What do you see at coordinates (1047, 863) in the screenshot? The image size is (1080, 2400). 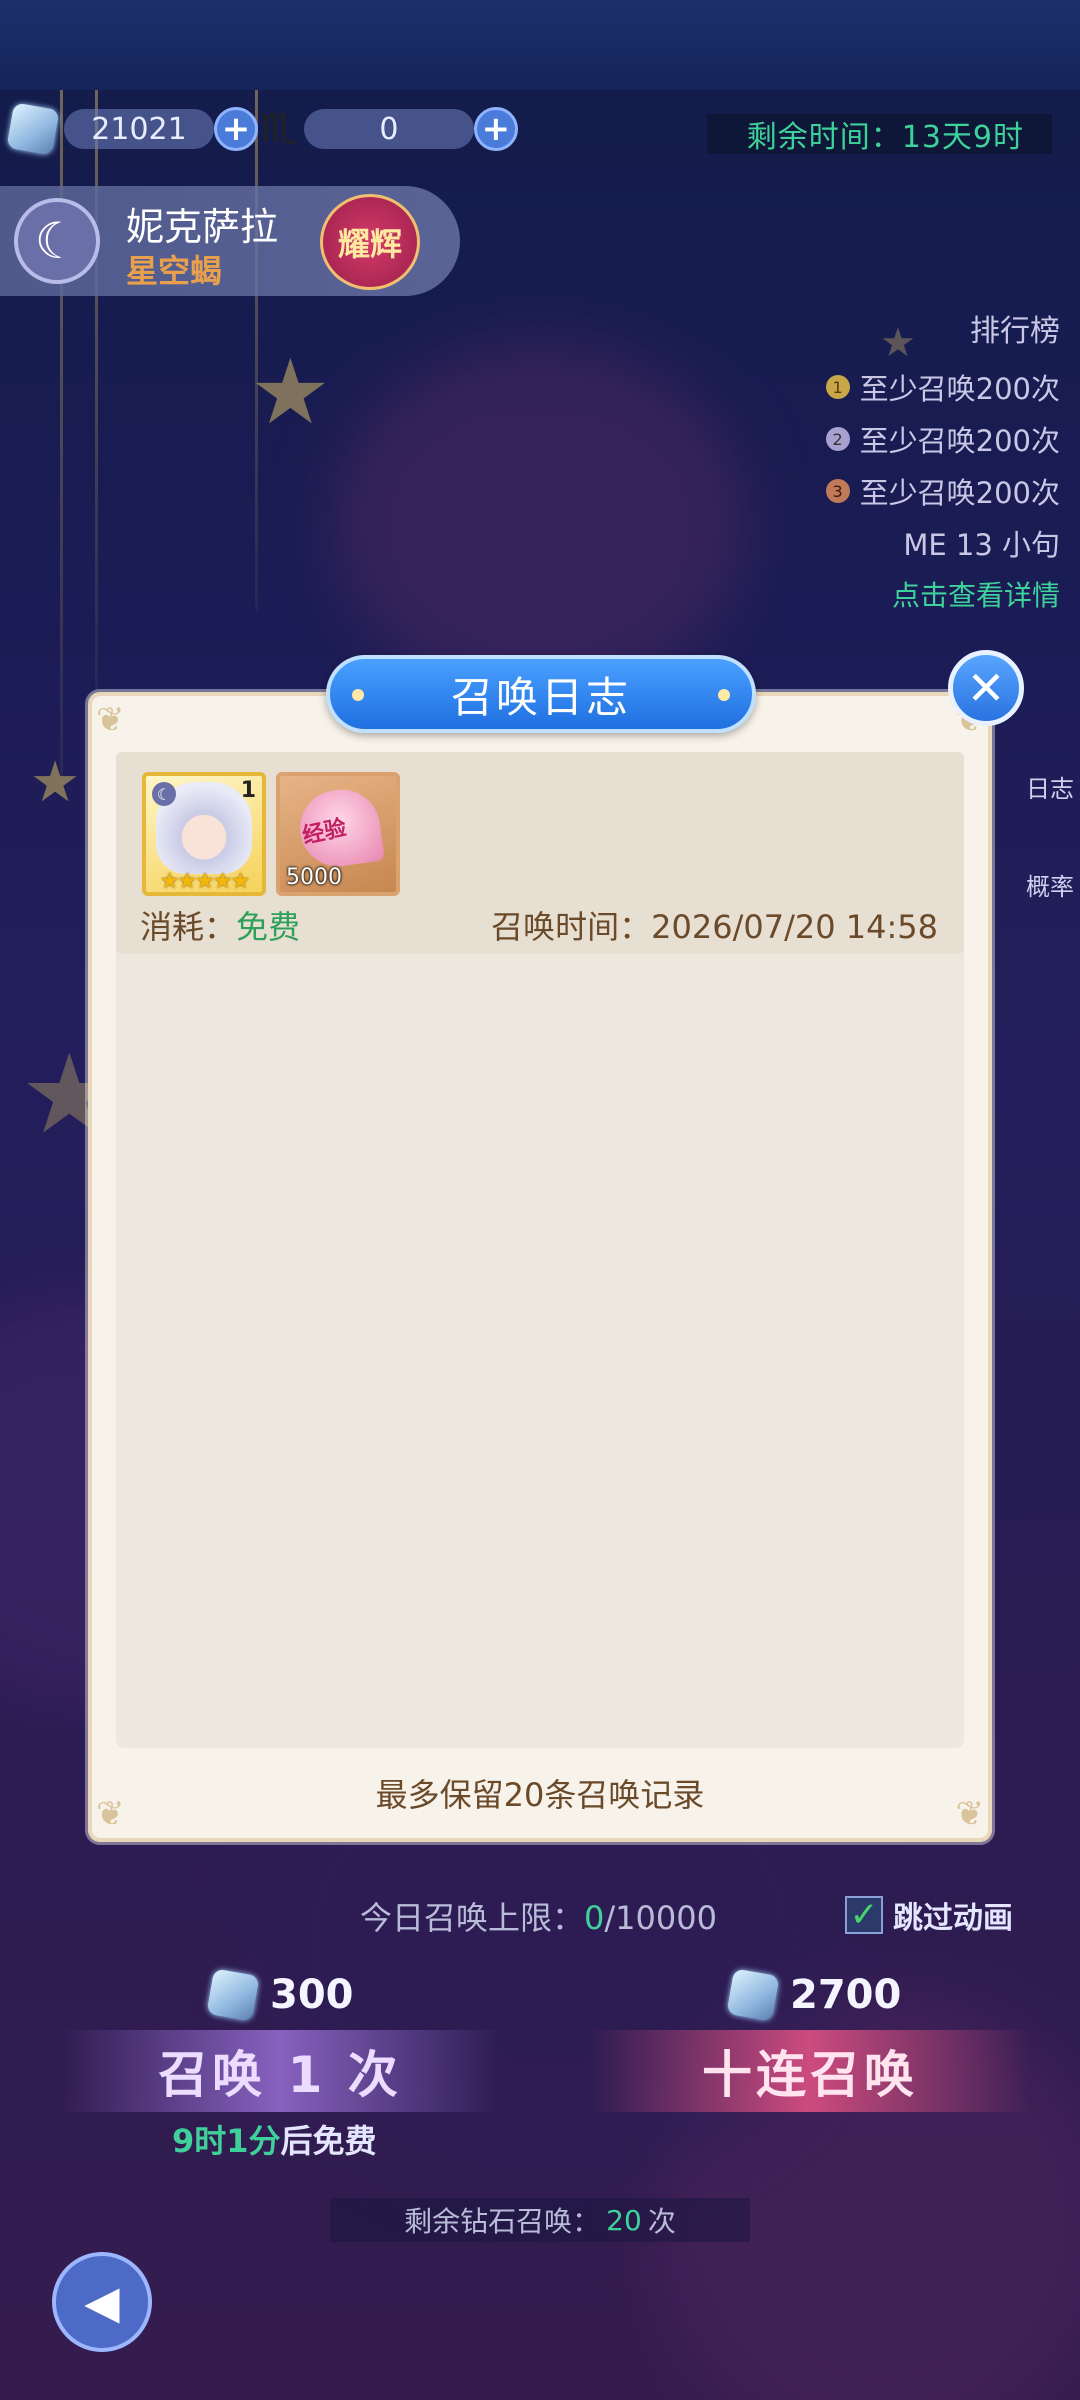 I see `rate-side-button: 概率` at bounding box center [1047, 863].